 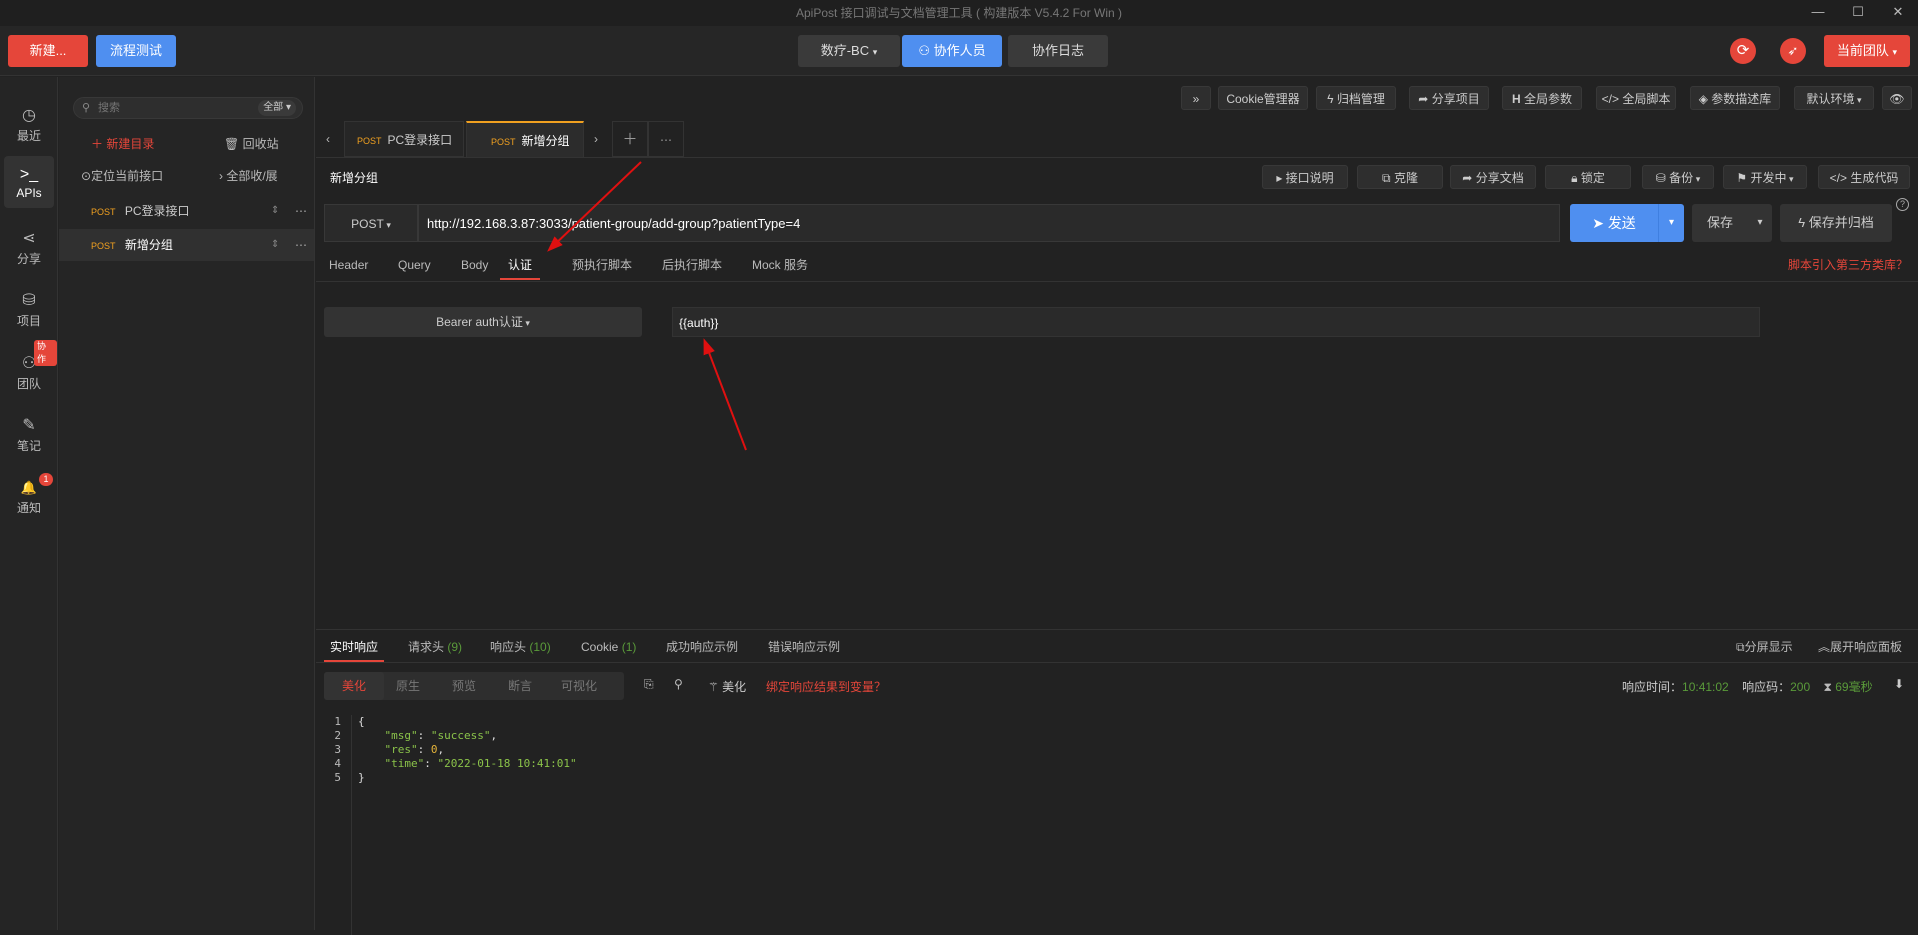 I want to click on send-button: ➤ 发送, so click(x=1614, y=223).